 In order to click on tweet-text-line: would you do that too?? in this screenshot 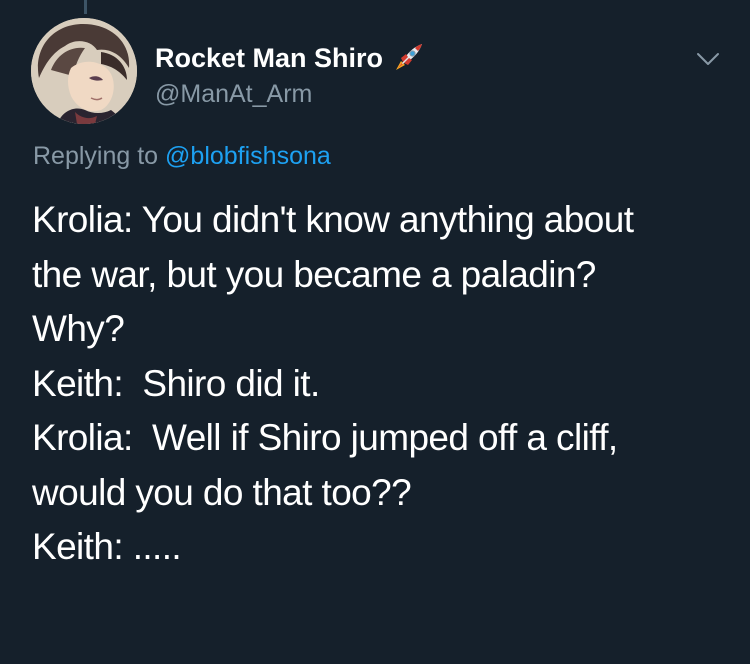, I will do `click(222, 492)`.